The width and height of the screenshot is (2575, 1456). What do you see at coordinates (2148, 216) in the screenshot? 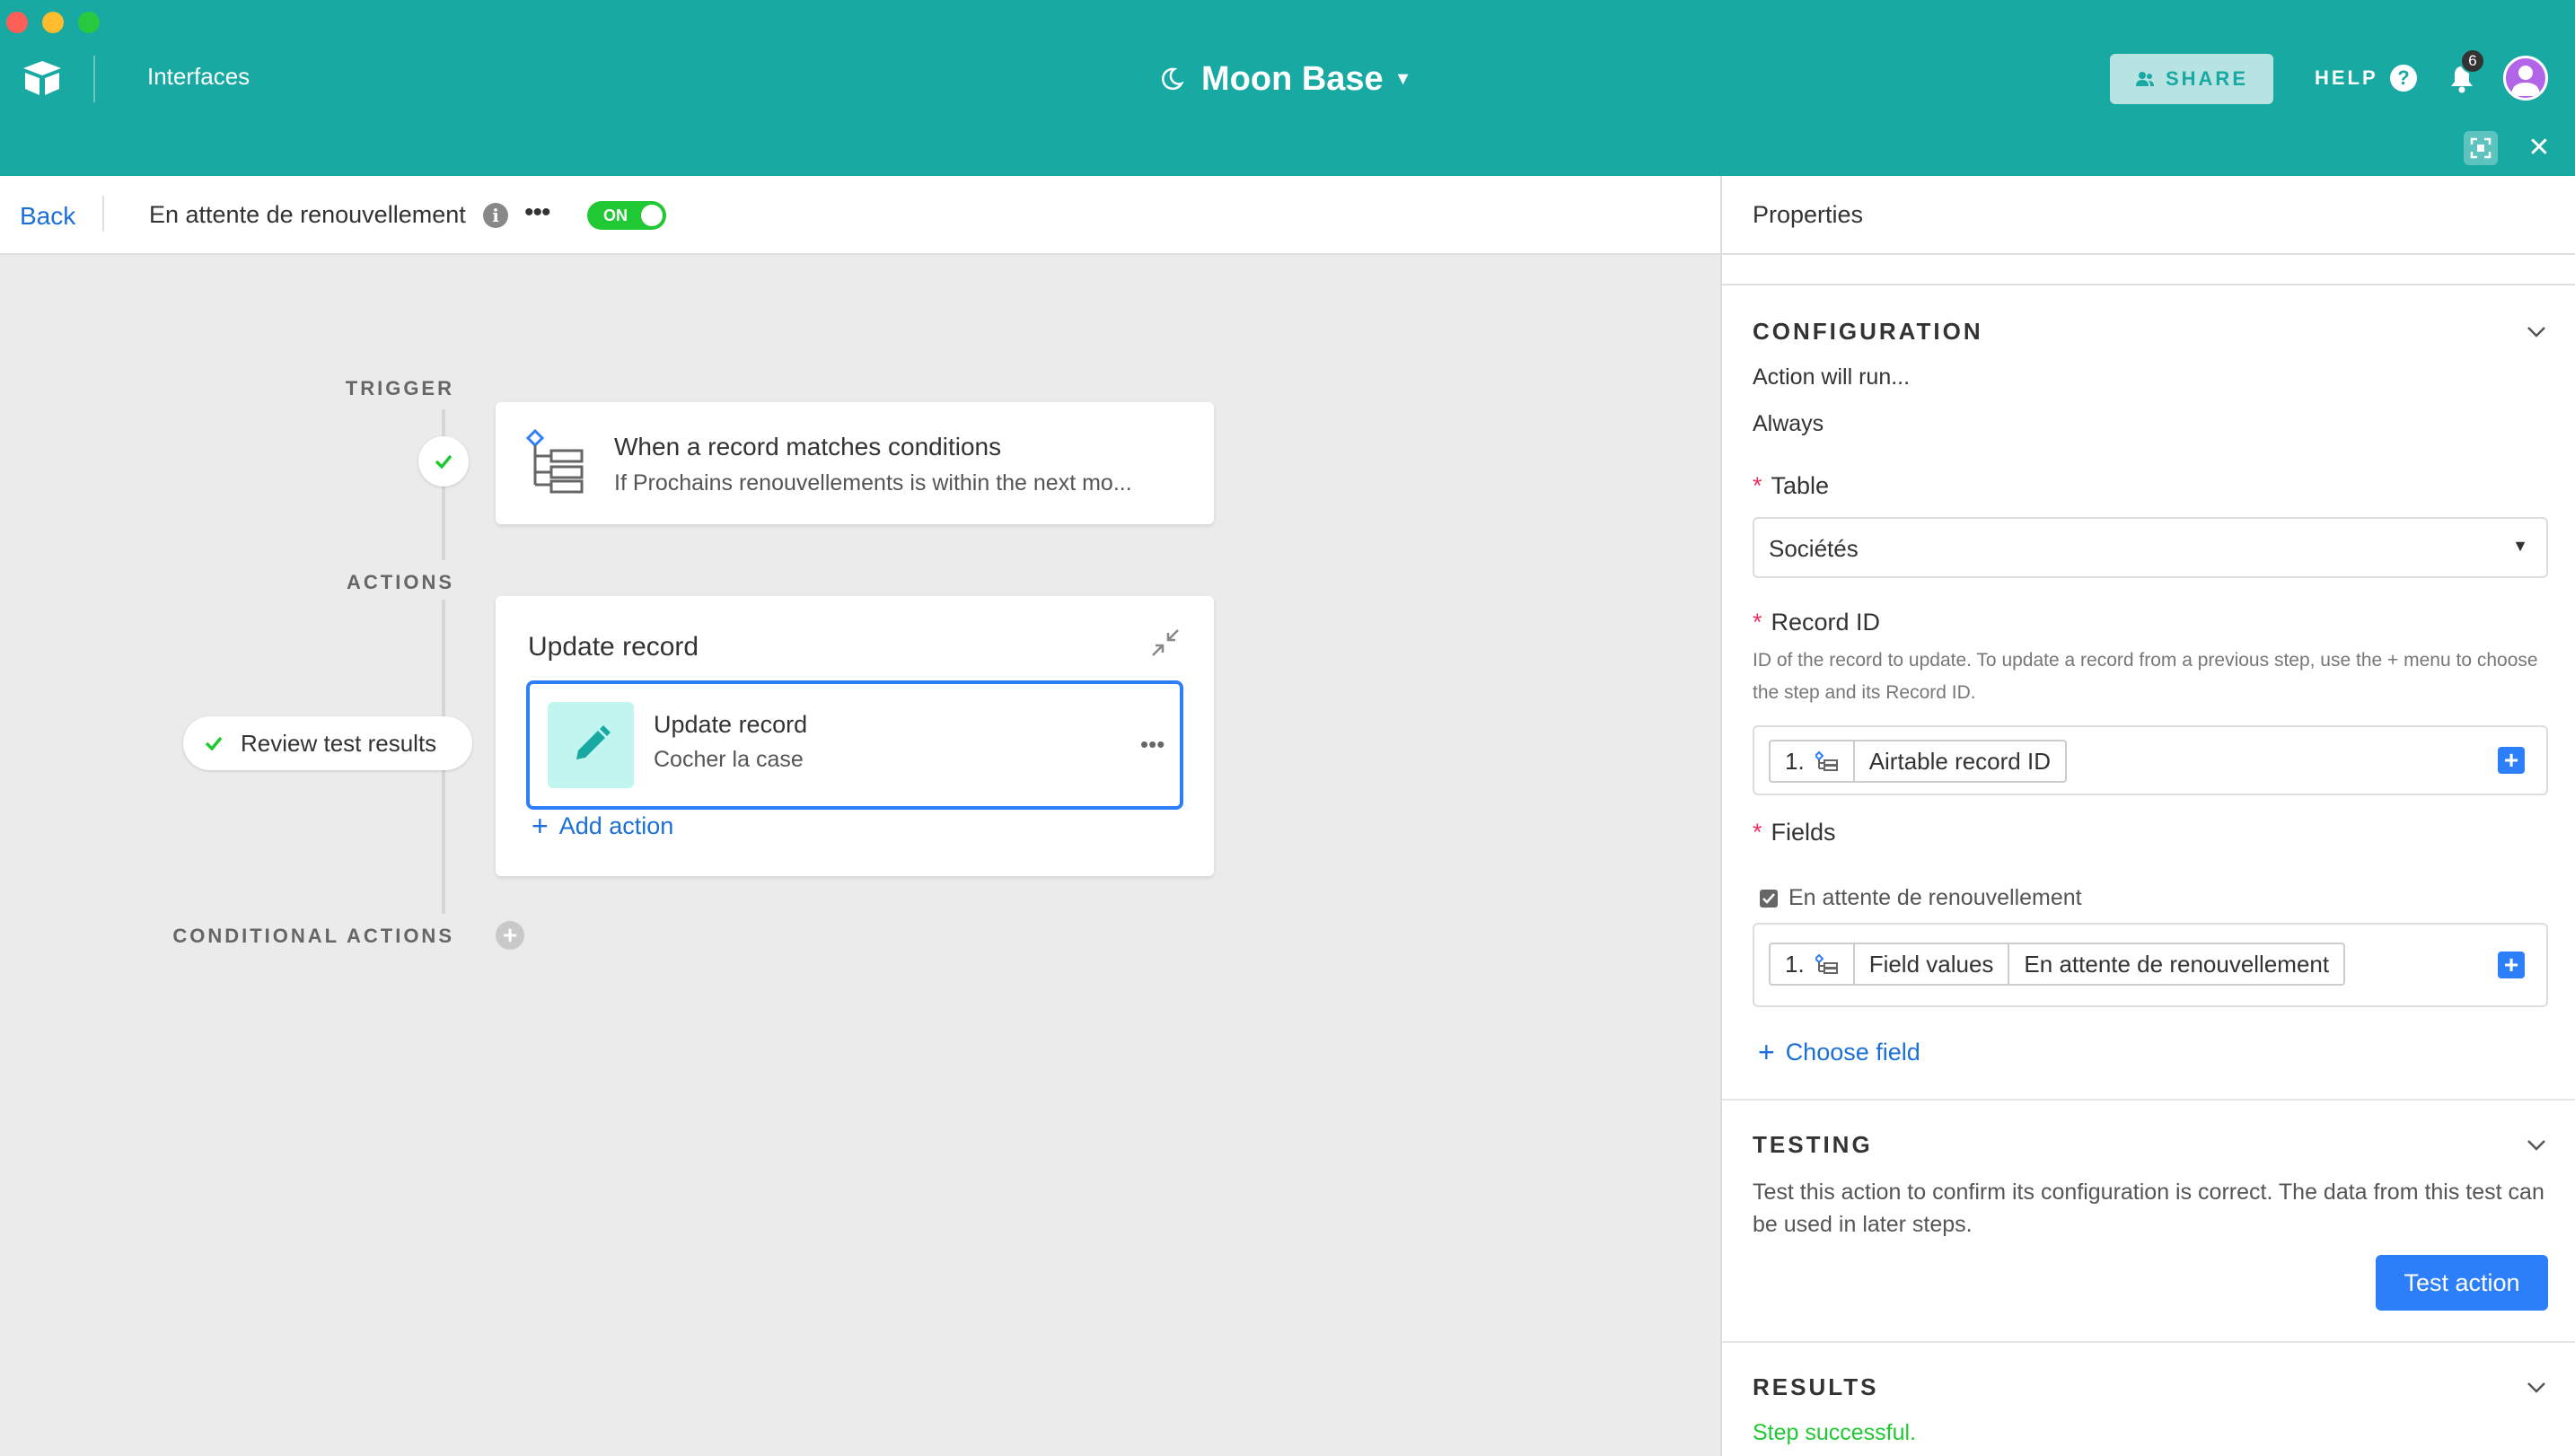
I see `properties-header: Properties` at bounding box center [2148, 216].